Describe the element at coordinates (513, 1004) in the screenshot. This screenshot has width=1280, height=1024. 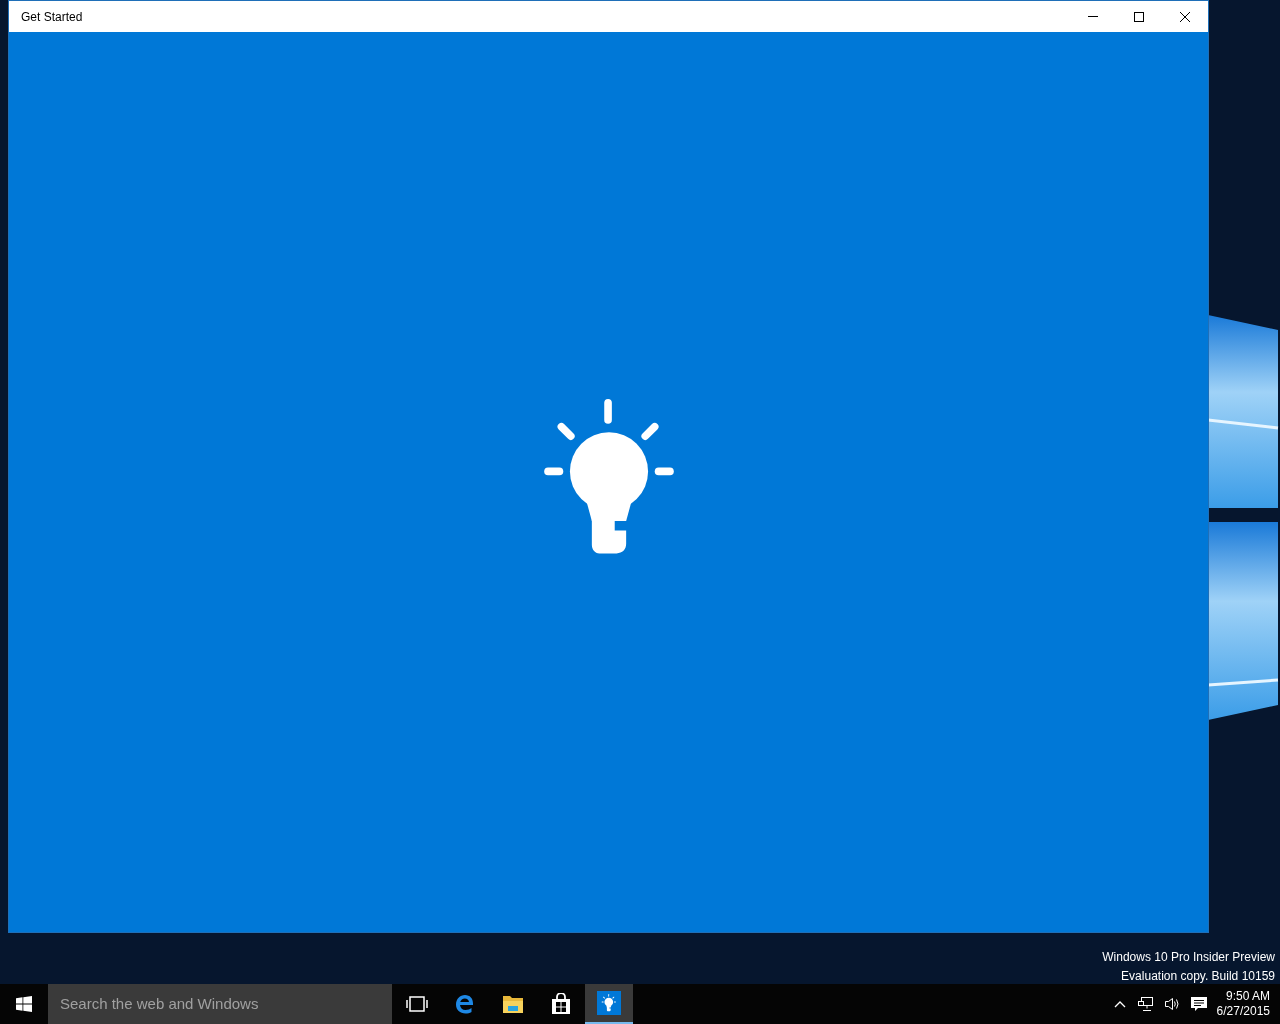
I see `folder-icon` at that location.